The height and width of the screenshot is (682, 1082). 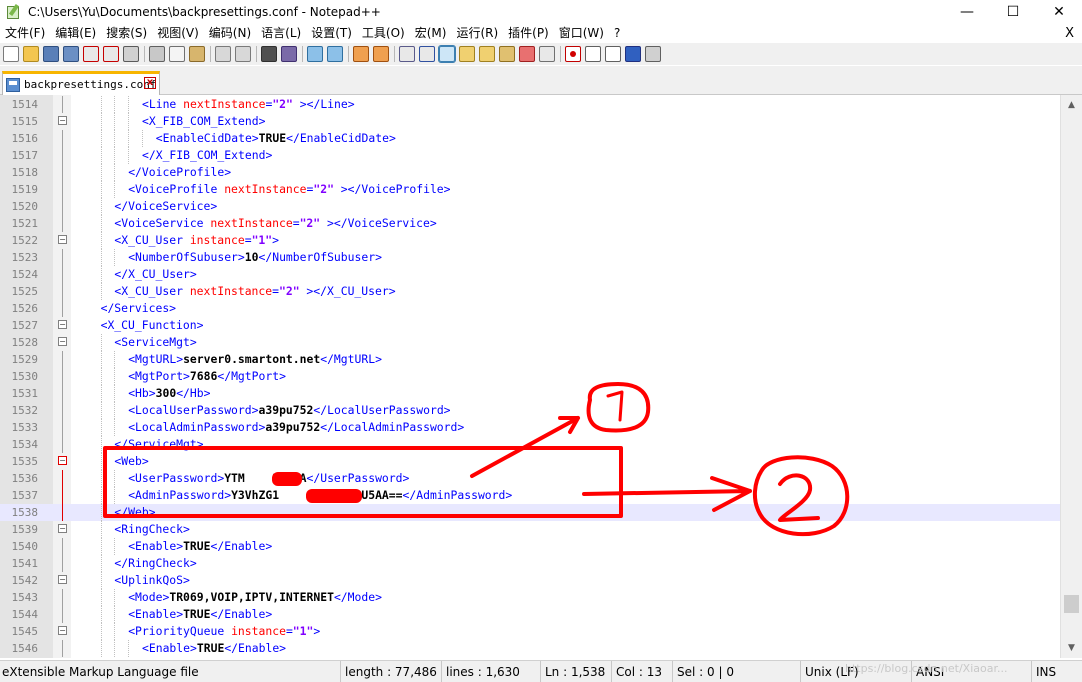 I want to click on code-line: 1522 − <X_CU_User instance="1">, so click(x=530, y=240).